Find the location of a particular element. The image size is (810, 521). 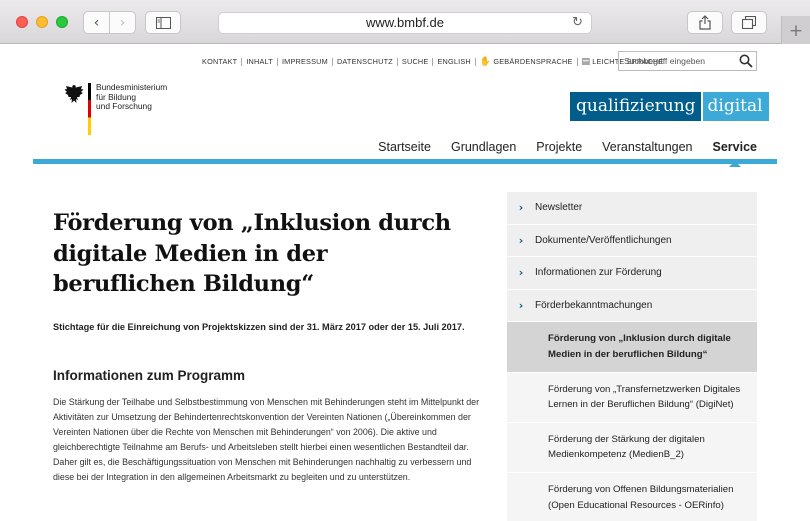

nav-item-projekte: Projekte is located at coordinates (559, 147).